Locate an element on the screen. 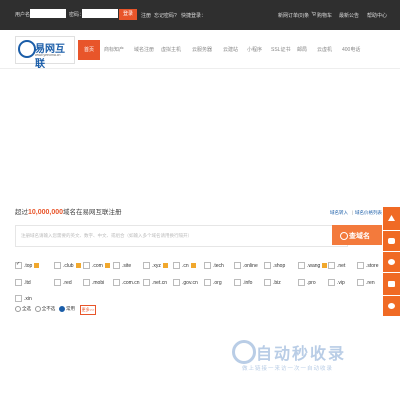 The height and width of the screenshot is (400, 400). cart-icon is located at coordinates (314, 13).